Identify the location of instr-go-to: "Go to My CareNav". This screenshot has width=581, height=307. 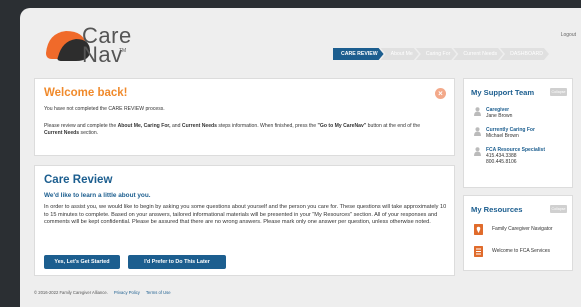
(342, 126).